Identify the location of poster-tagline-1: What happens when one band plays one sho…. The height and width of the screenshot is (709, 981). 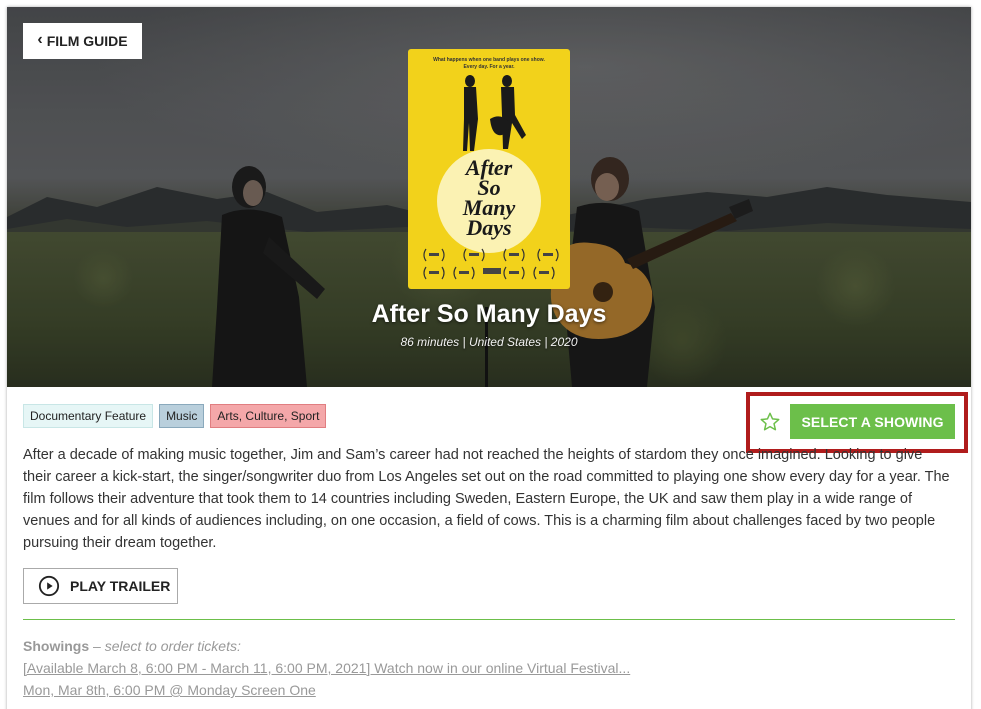
(489, 60).